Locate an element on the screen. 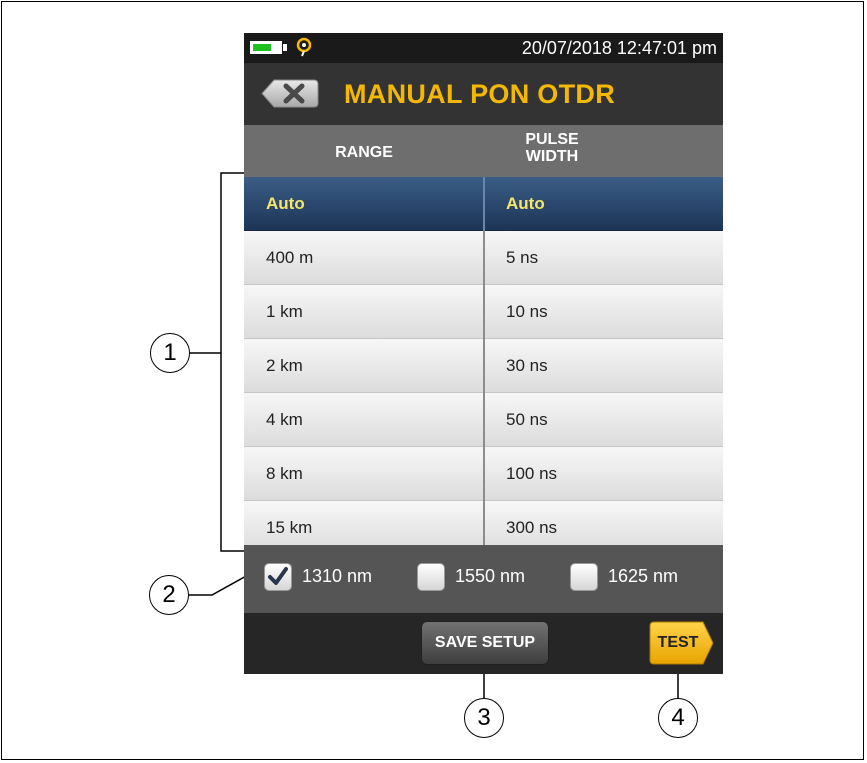  table-row: 2 km 30 ns is located at coordinates (483, 366).